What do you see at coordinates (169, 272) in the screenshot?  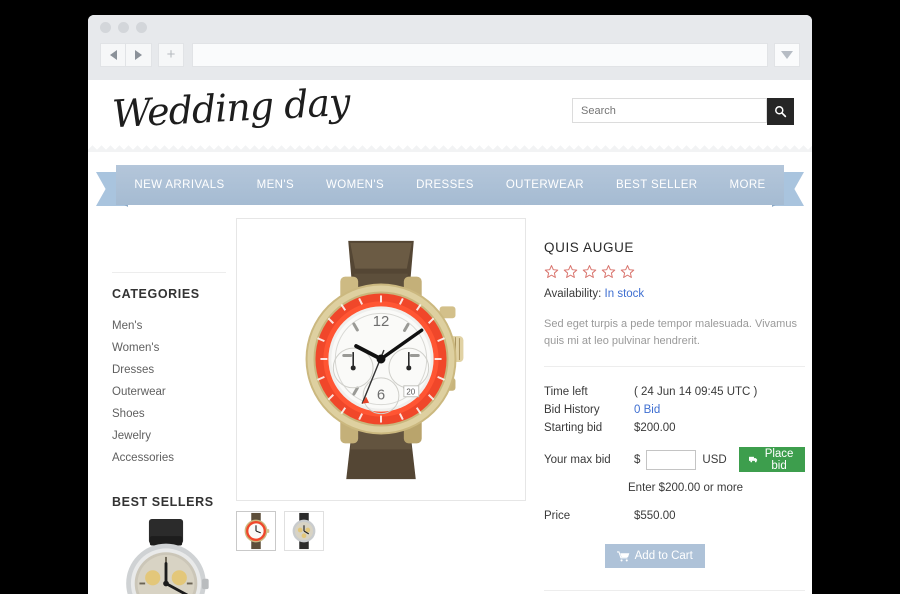 I see `sidebar-divider` at bounding box center [169, 272].